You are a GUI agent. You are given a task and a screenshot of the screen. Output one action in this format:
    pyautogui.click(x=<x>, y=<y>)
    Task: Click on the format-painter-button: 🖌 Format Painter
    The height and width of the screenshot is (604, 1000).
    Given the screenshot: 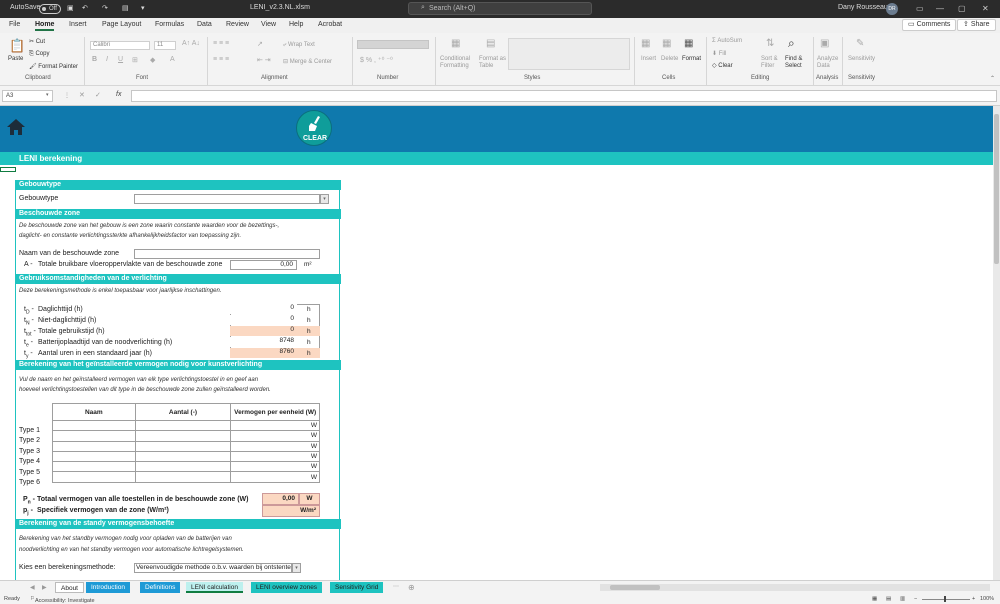 What is the action you would take?
    pyautogui.click(x=53, y=66)
    